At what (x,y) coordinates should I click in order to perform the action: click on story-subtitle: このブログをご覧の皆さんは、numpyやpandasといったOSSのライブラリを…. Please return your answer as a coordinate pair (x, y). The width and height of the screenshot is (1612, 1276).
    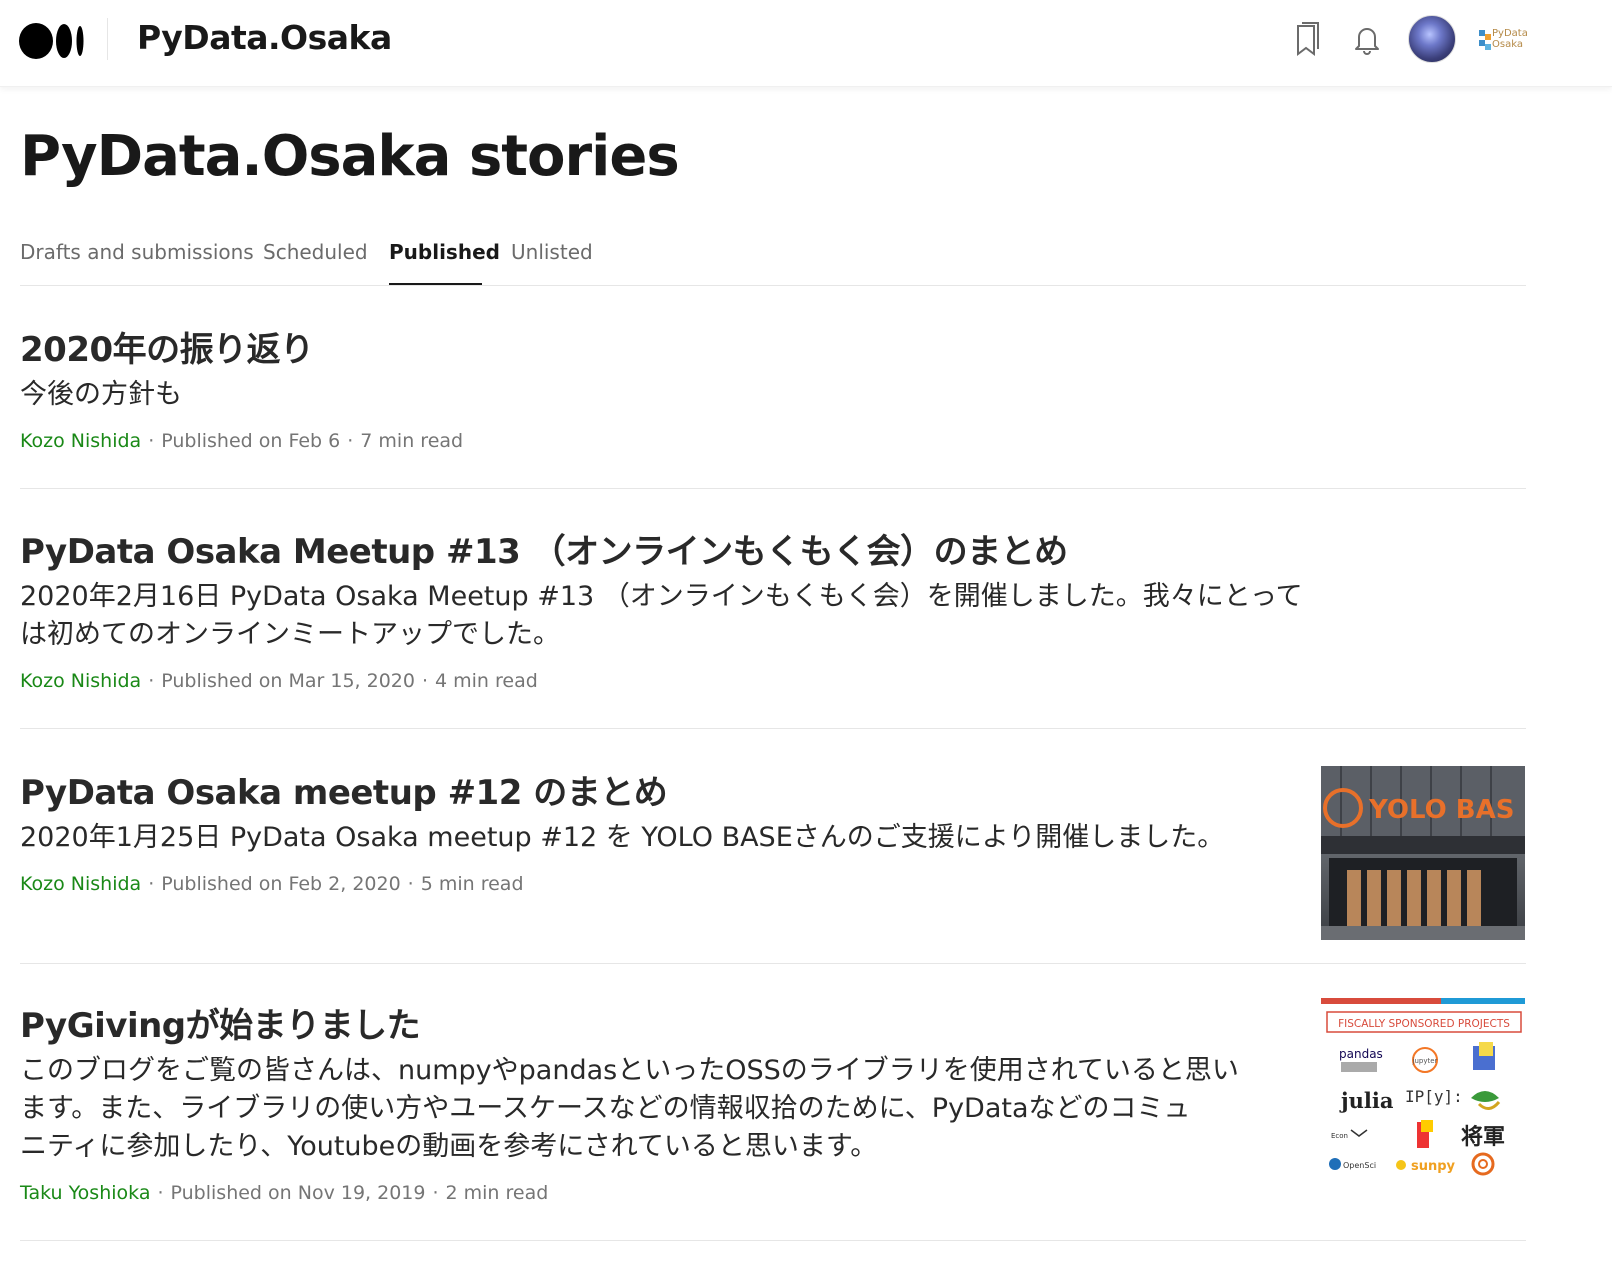
    Looking at the image, I should click on (773, 1109).